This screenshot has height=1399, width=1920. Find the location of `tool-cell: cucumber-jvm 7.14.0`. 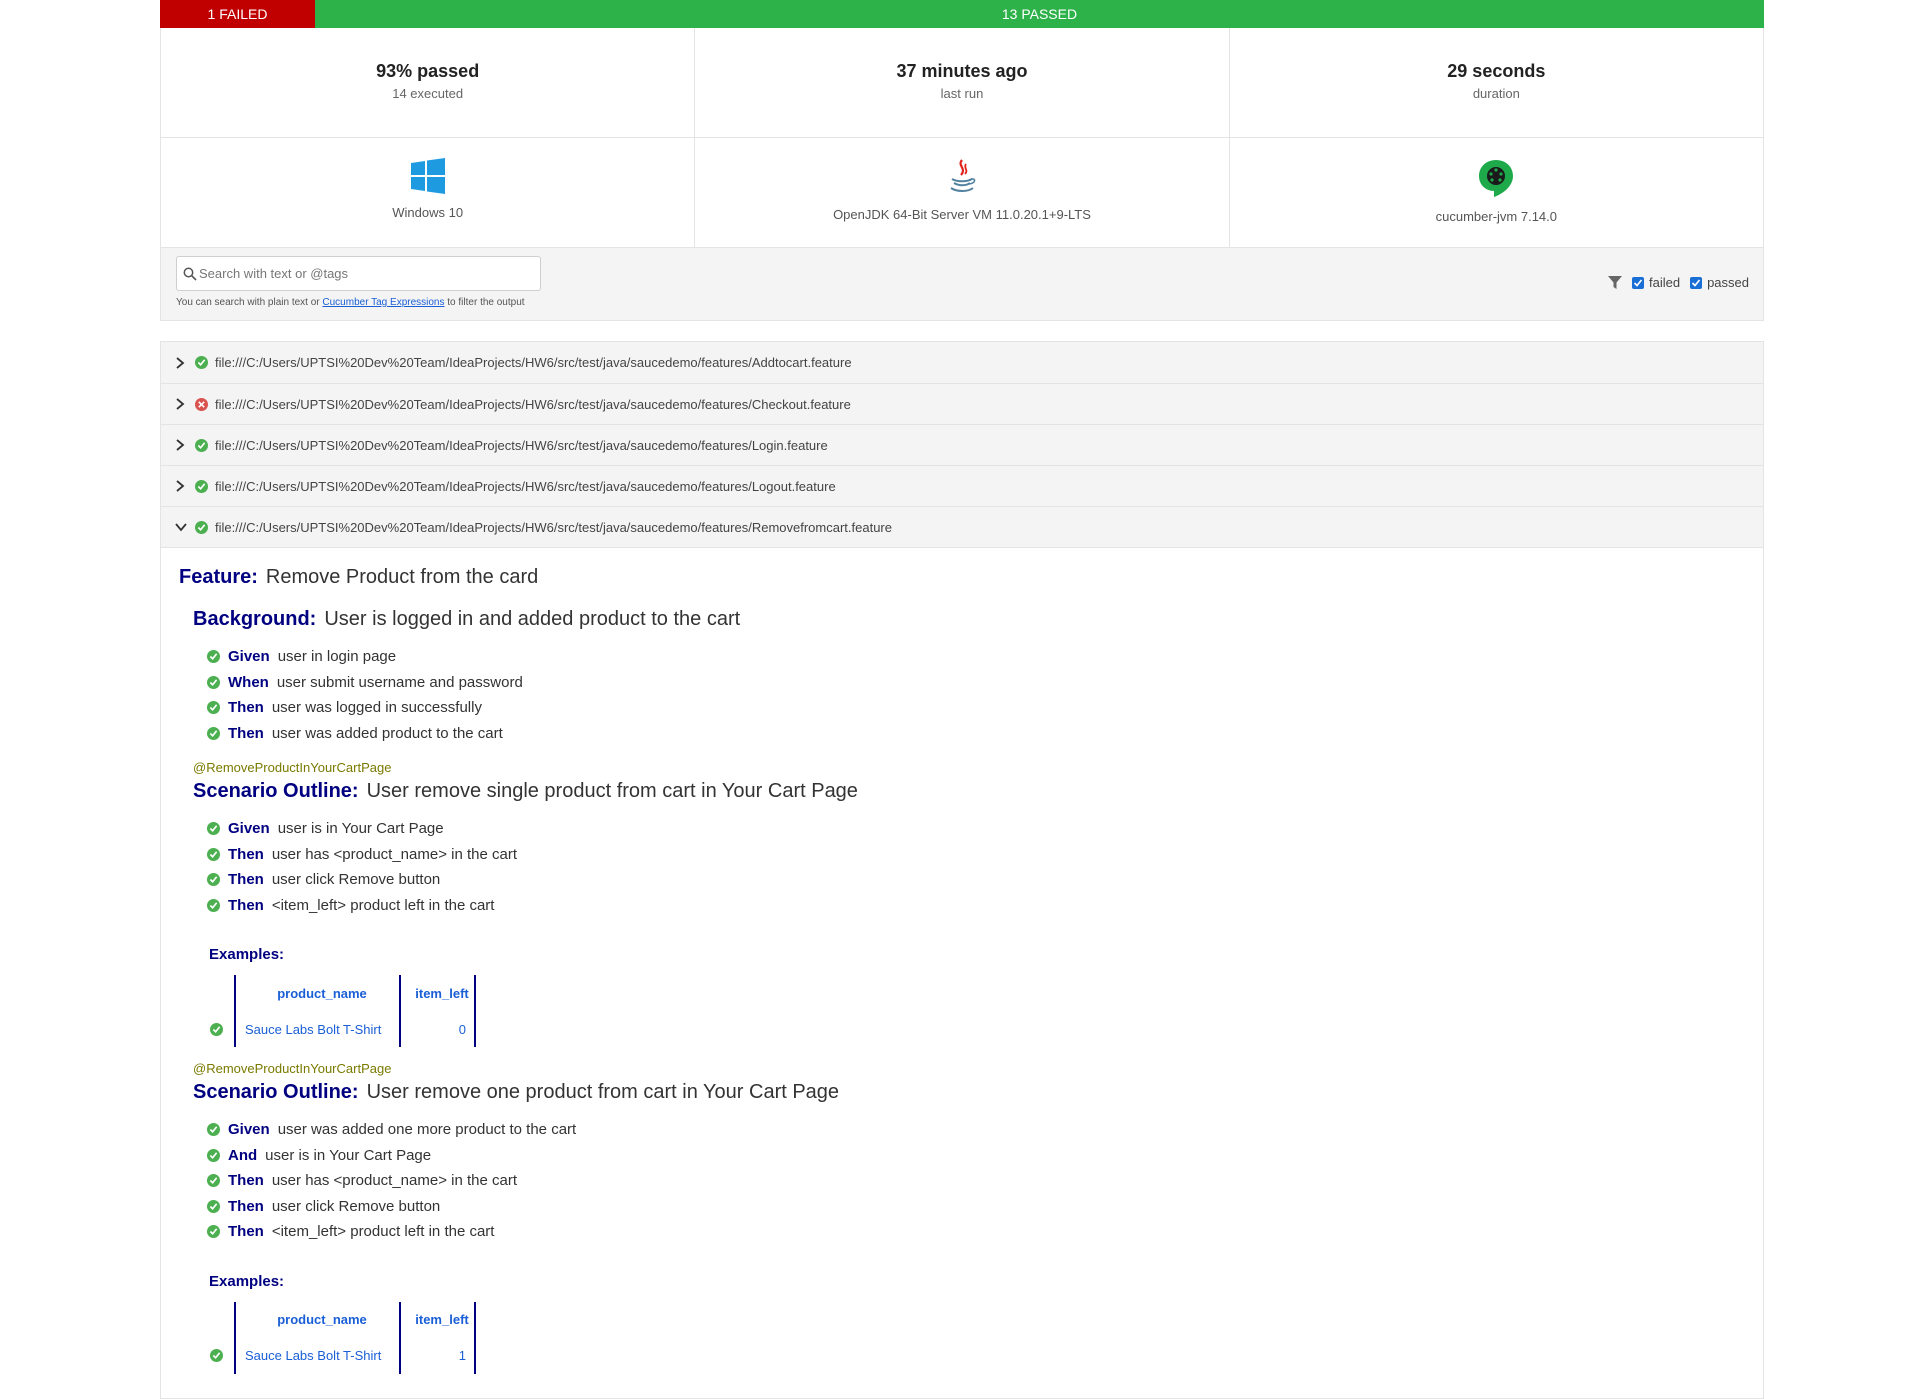

tool-cell: cucumber-jvm 7.14.0 is located at coordinates (1495, 192).